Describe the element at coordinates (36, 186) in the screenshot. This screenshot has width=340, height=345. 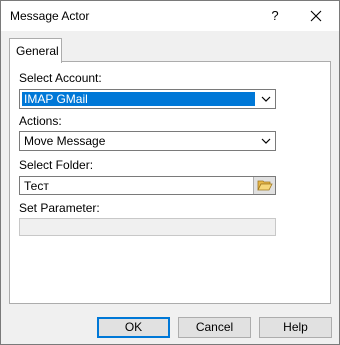
I see `folder-value: Тест` at that location.